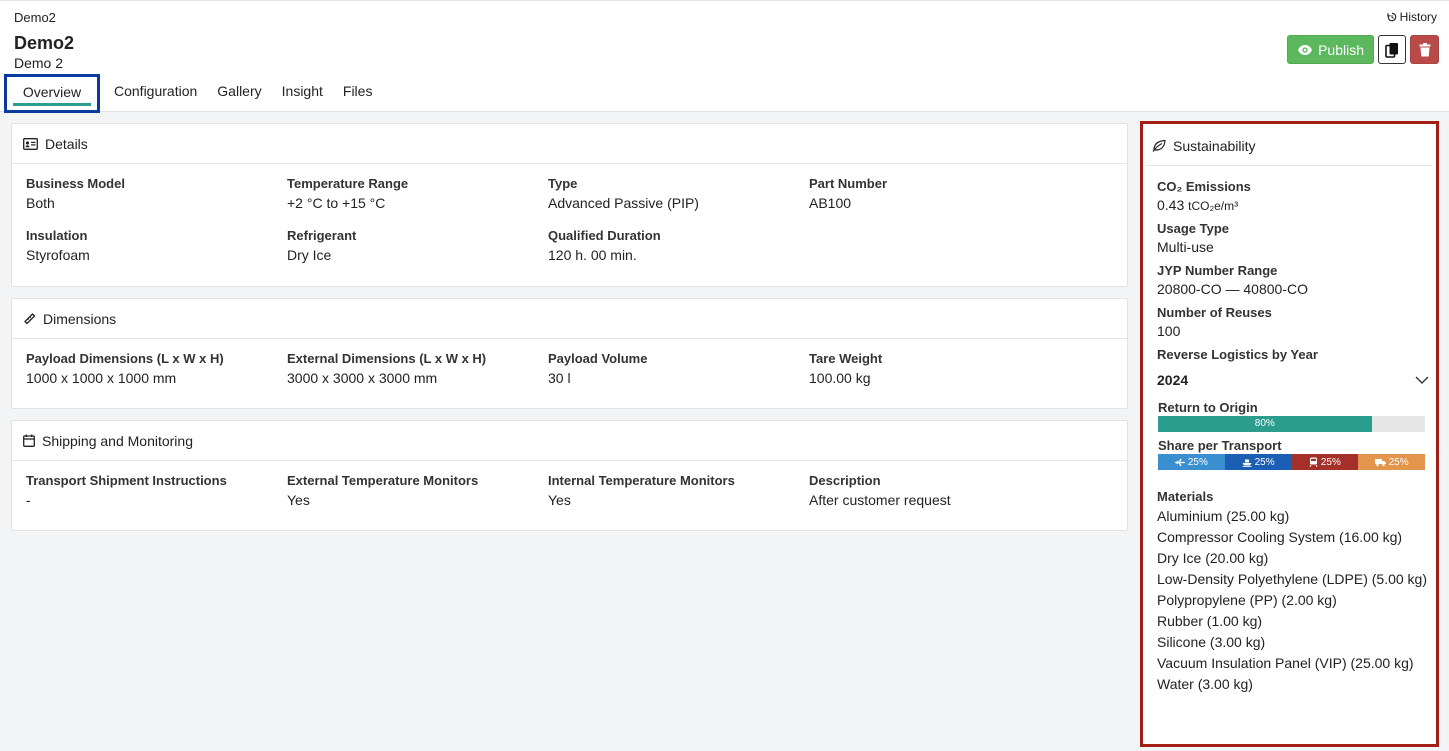 The image size is (1449, 751). Describe the element at coordinates (1232, 280) in the screenshot. I see `jyp-field: JYP Number Range 20800-CO — 40800-CO` at that location.